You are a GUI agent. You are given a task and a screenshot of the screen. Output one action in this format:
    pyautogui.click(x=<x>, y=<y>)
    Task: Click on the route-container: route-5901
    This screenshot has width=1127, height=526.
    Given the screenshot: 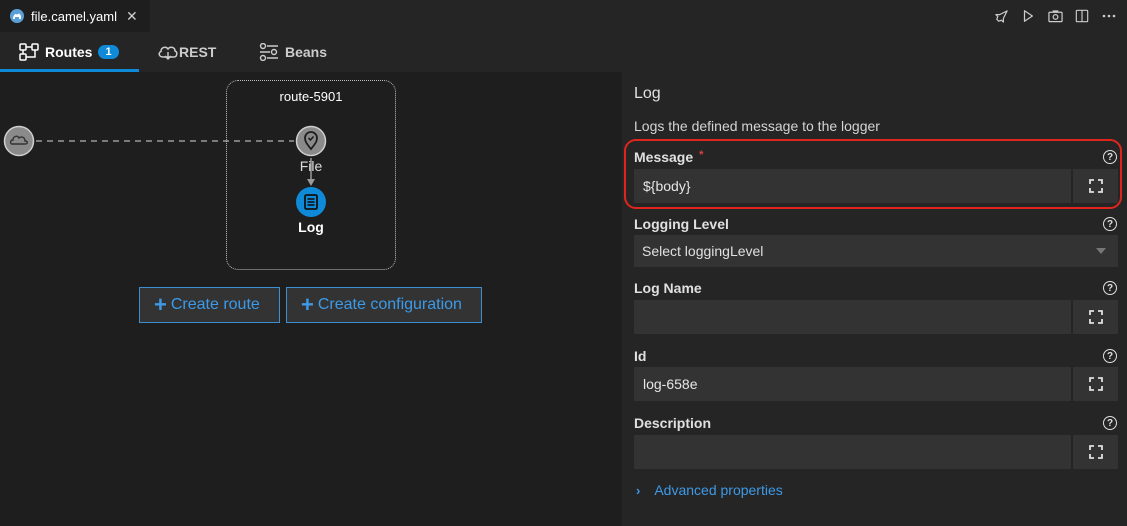 What is the action you would take?
    pyautogui.click(x=311, y=175)
    